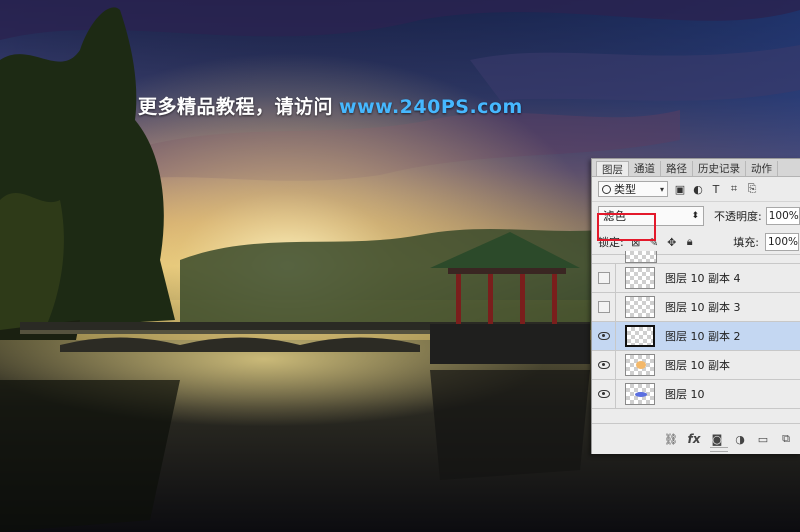 This screenshot has width=800, height=532. I want to click on updown-arrows-icon: ⬍, so click(695, 216).